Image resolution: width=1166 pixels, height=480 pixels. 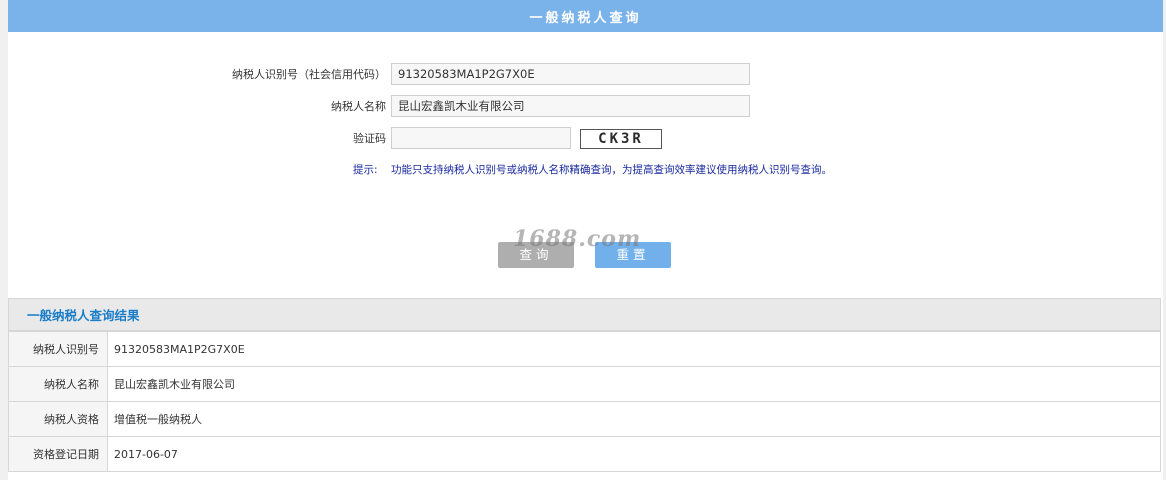 What do you see at coordinates (570, 106) in the screenshot?
I see `taxpayer-name-input` at bounding box center [570, 106].